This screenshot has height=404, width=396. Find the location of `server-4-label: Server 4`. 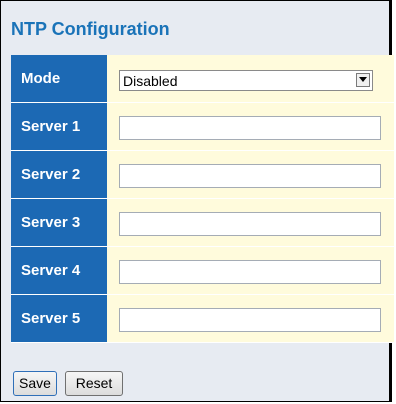

server-4-label: Server 4 is located at coordinates (59, 271).